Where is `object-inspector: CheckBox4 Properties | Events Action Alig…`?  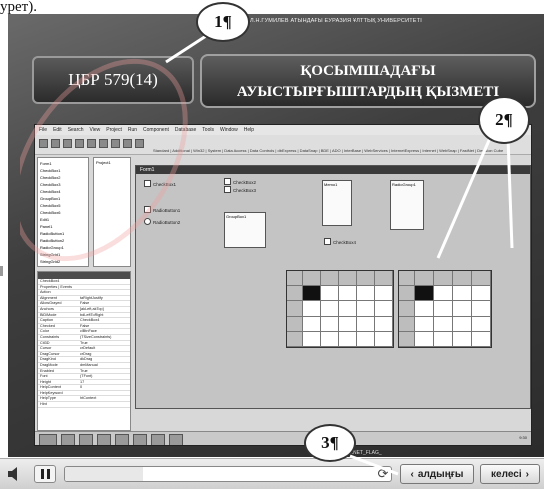
object-inspector: CheckBox4 Properties | Events Action Alig… is located at coordinates (84, 351).